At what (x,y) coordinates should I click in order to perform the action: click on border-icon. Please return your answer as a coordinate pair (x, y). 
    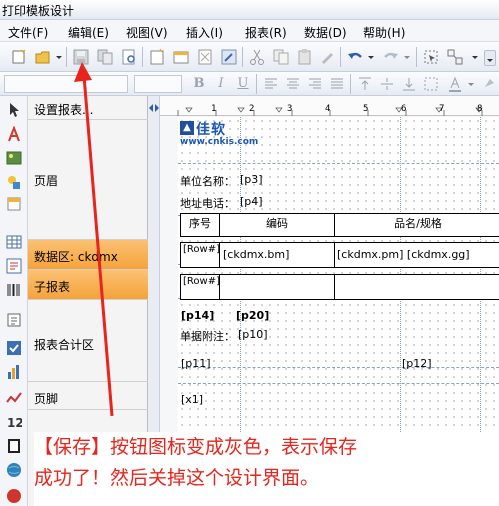
    Looking at the image, I should click on (431, 84).